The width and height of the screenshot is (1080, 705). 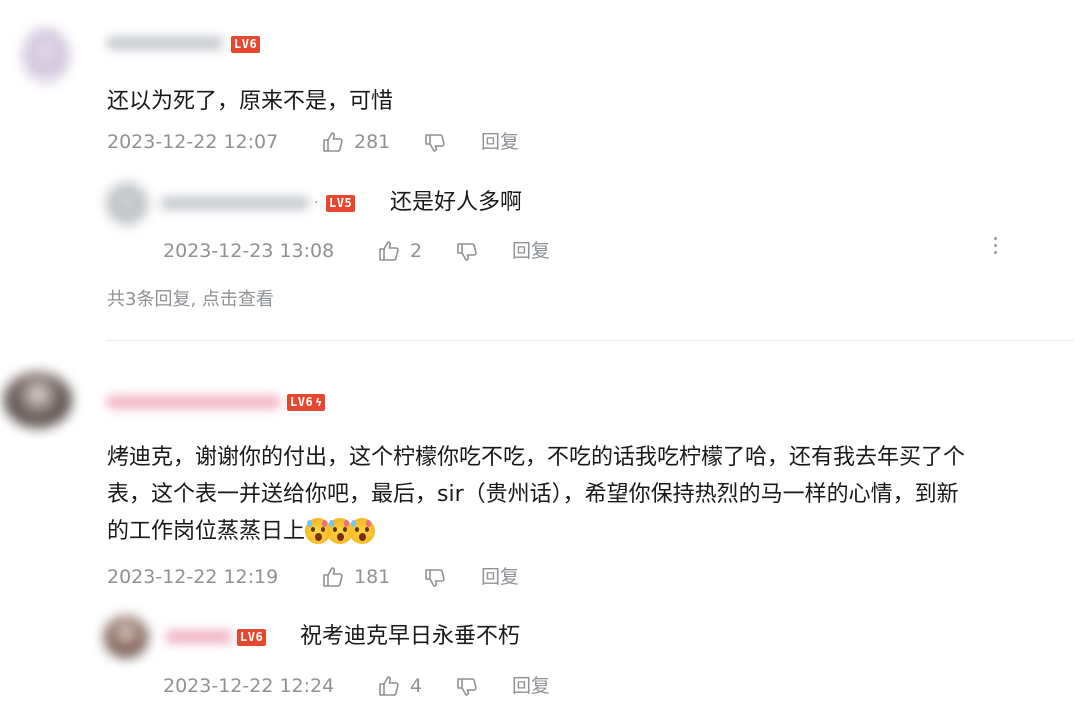 What do you see at coordinates (190, 300) in the screenshot?
I see `view-more-replies: 共3条回复, 点击查看` at bounding box center [190, 300].